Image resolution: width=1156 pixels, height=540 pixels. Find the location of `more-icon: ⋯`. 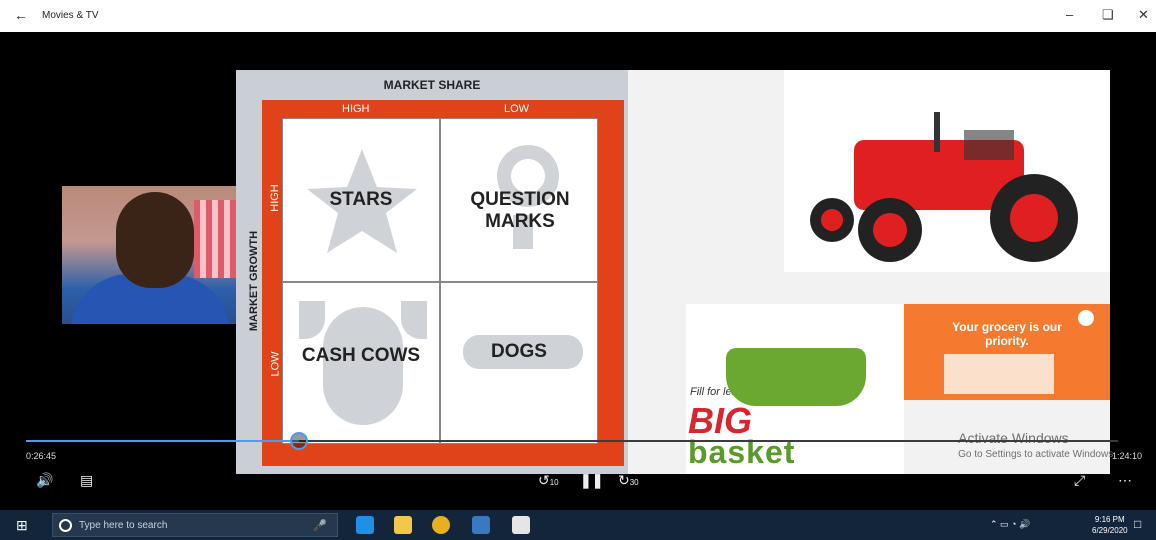

more-icon: ⋯ is located at coordinates (1125, 480).